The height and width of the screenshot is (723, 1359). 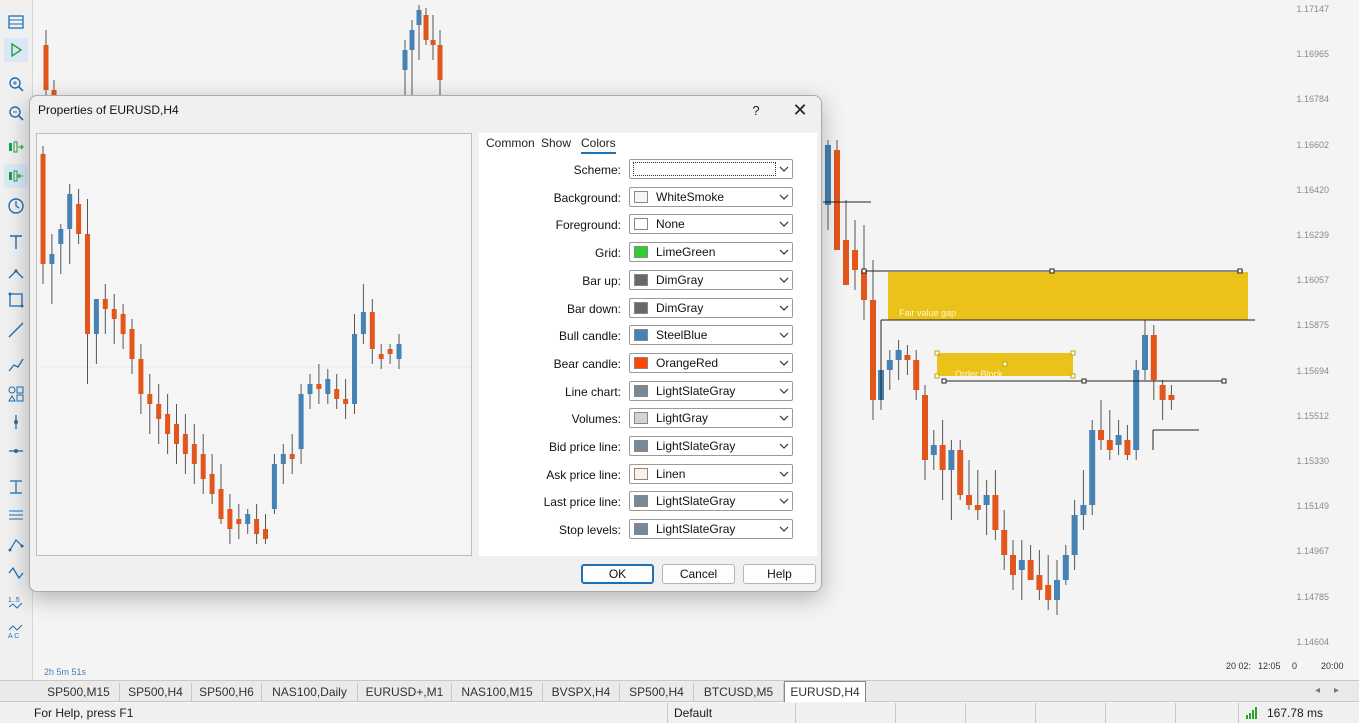 I want to click on status-profile: Default, so click(x=731, y=713).